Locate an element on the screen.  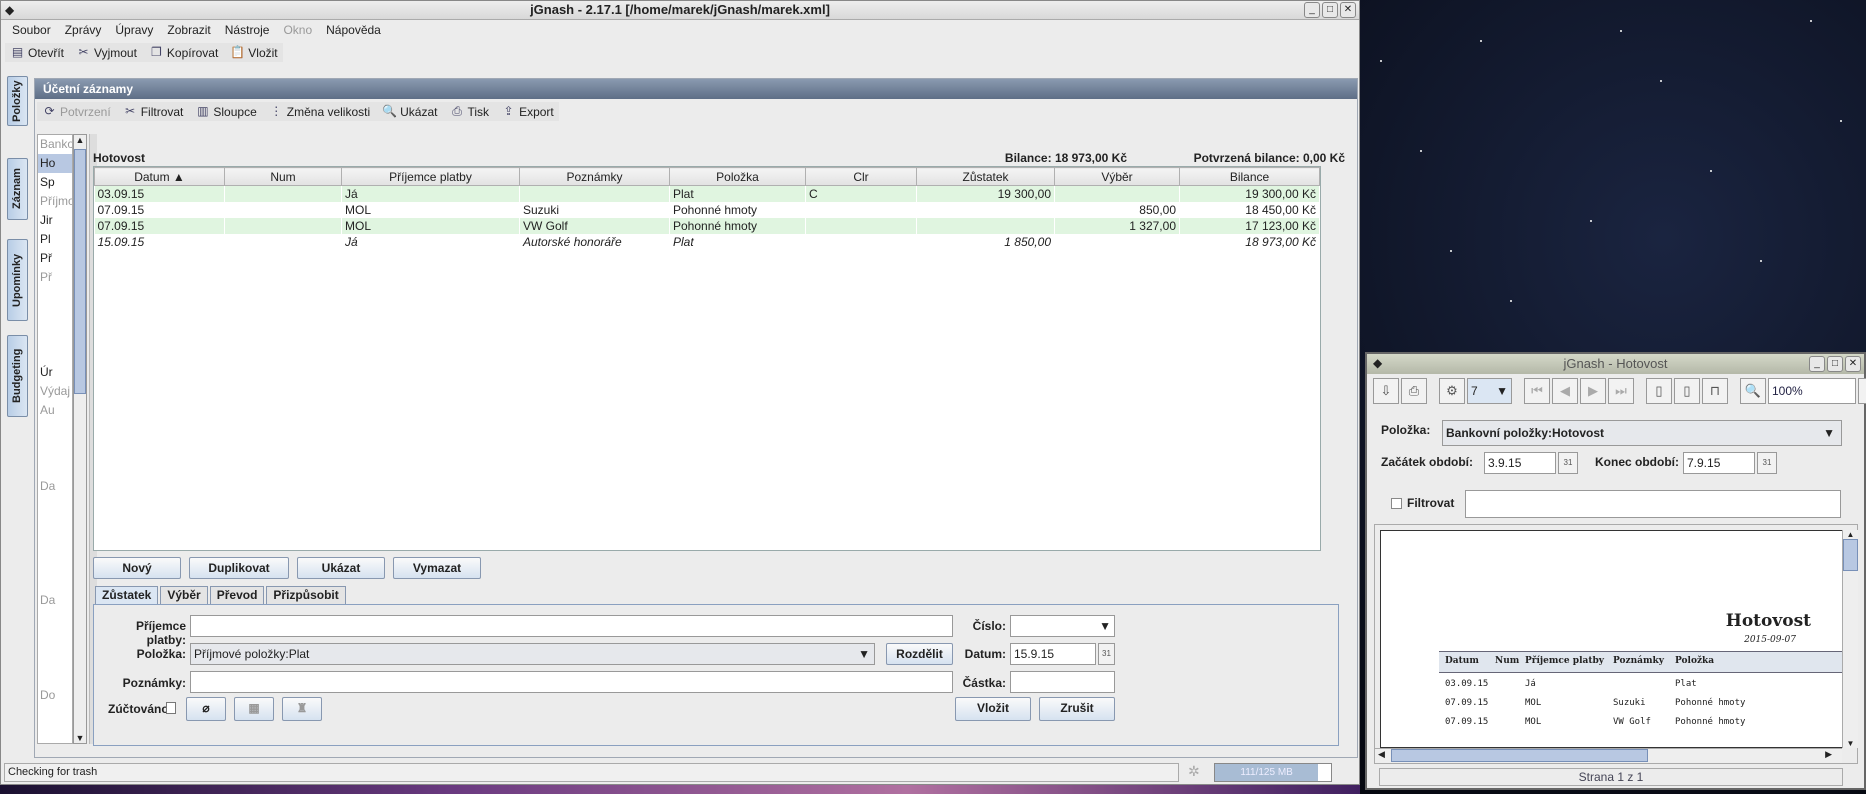
tree-scrollbar: ▲ ▼ is located at coordinates (80, 439).